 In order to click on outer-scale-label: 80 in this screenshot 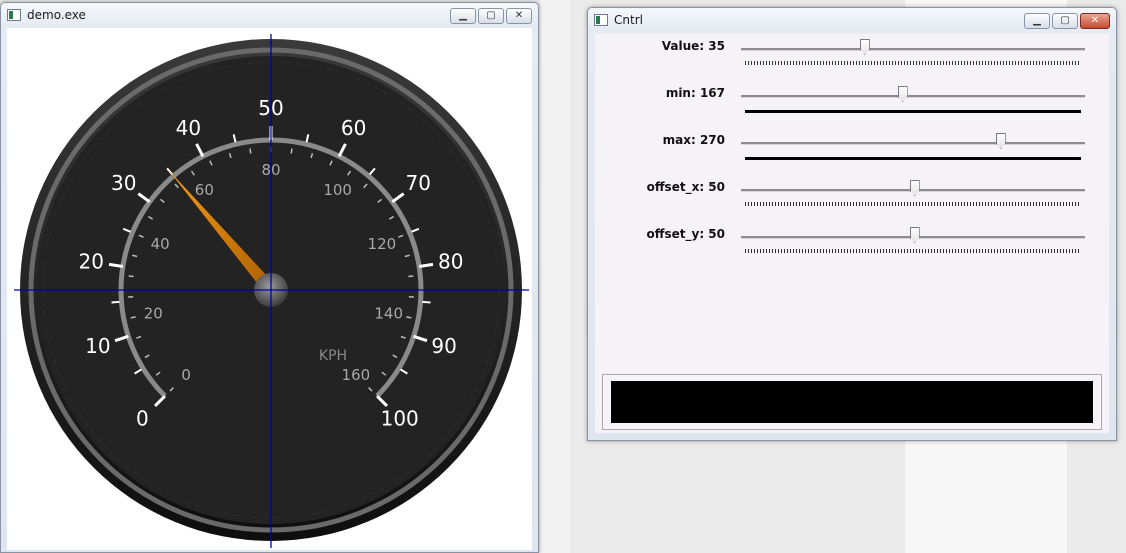, I will do `click(450, 262)`.